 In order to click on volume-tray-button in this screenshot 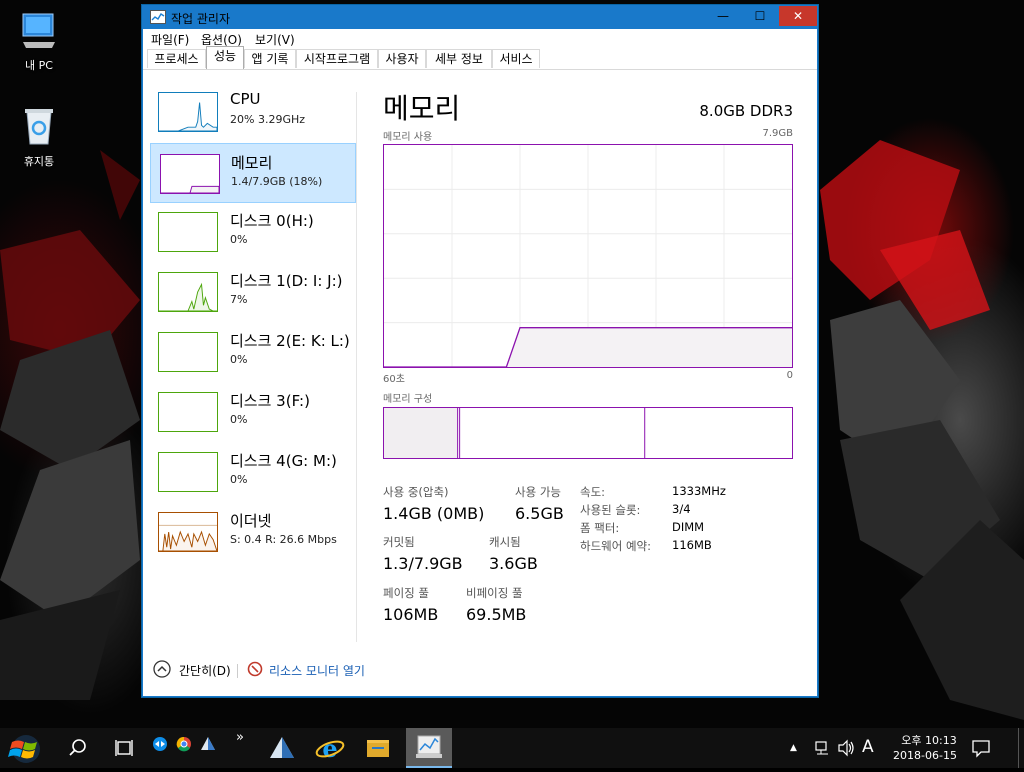, I will do `click(846, 748)`.